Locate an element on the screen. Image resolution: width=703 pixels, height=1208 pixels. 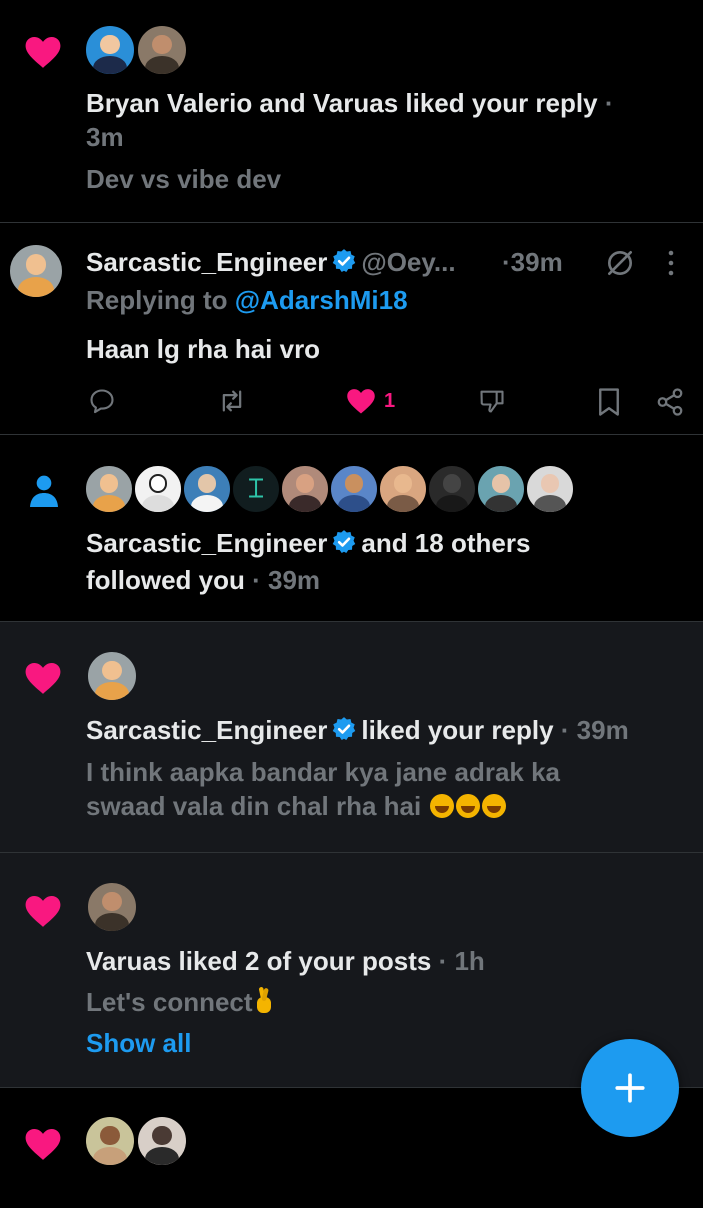
person-icon is located at coordinates (44, 493).